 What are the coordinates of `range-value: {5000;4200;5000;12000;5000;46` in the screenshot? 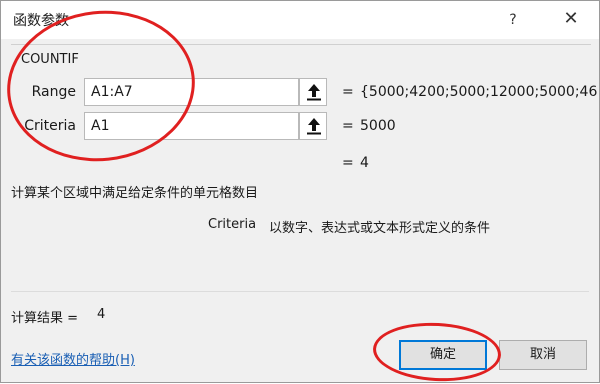 It's located at (479, 92).